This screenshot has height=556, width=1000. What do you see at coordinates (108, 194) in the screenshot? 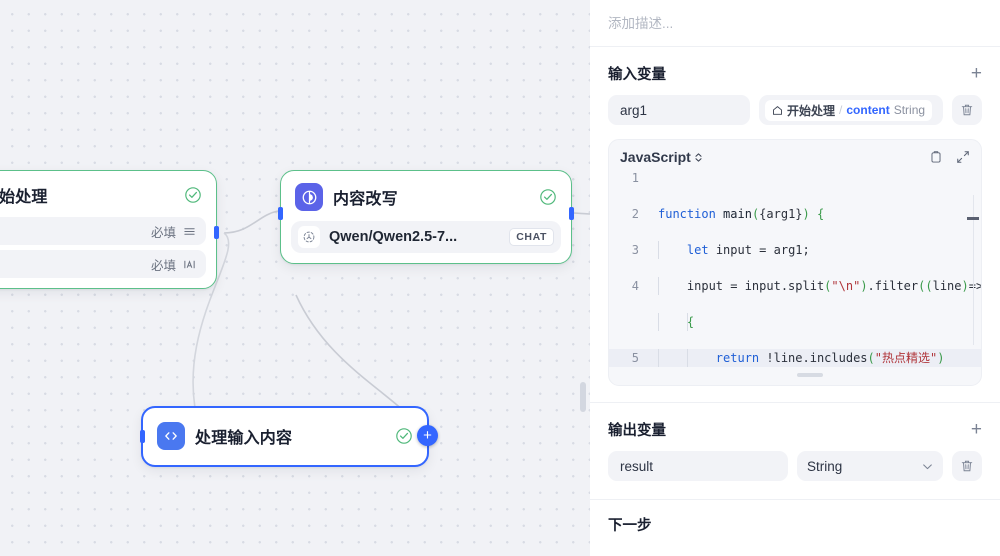
I see `node-header: 始处理` at bounding box center [108, 194].